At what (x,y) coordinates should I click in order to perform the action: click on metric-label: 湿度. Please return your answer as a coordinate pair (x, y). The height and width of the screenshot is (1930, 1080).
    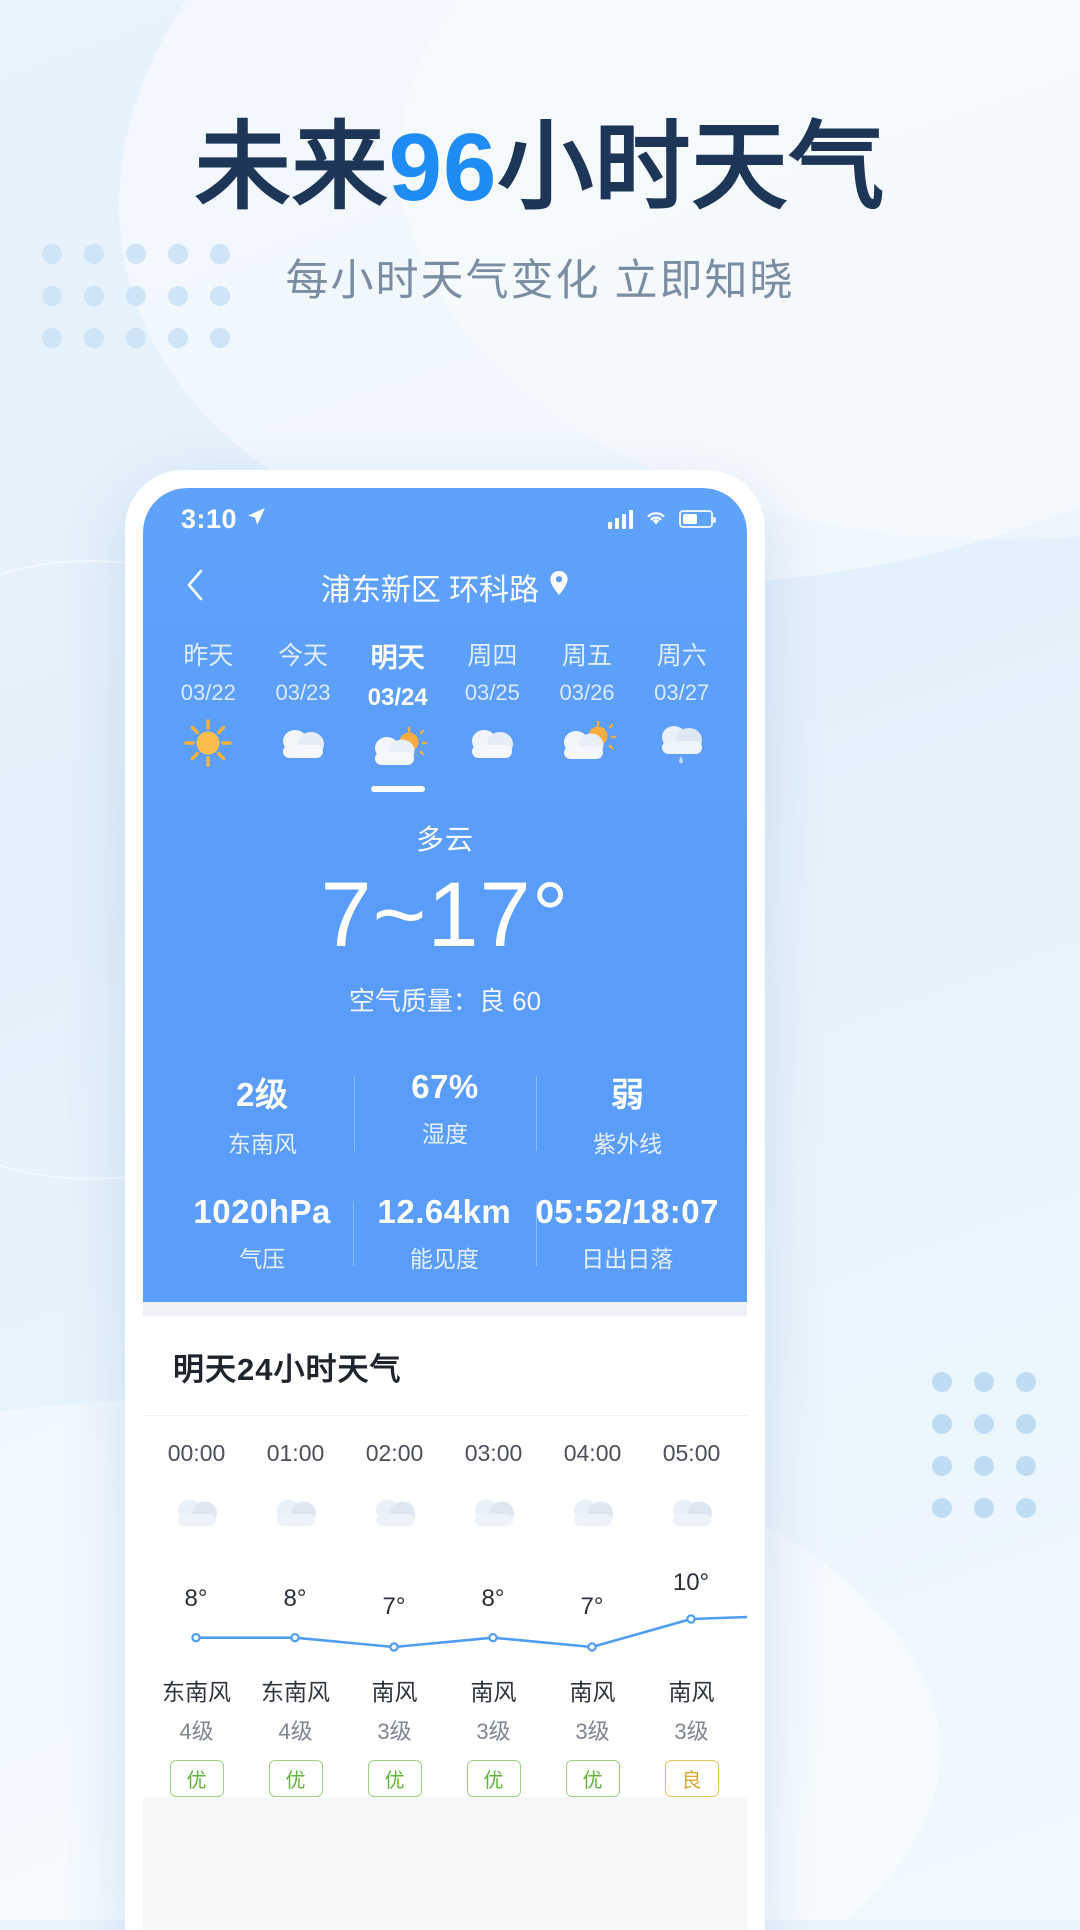
    Looking at the image, I should click on (445, 1133).